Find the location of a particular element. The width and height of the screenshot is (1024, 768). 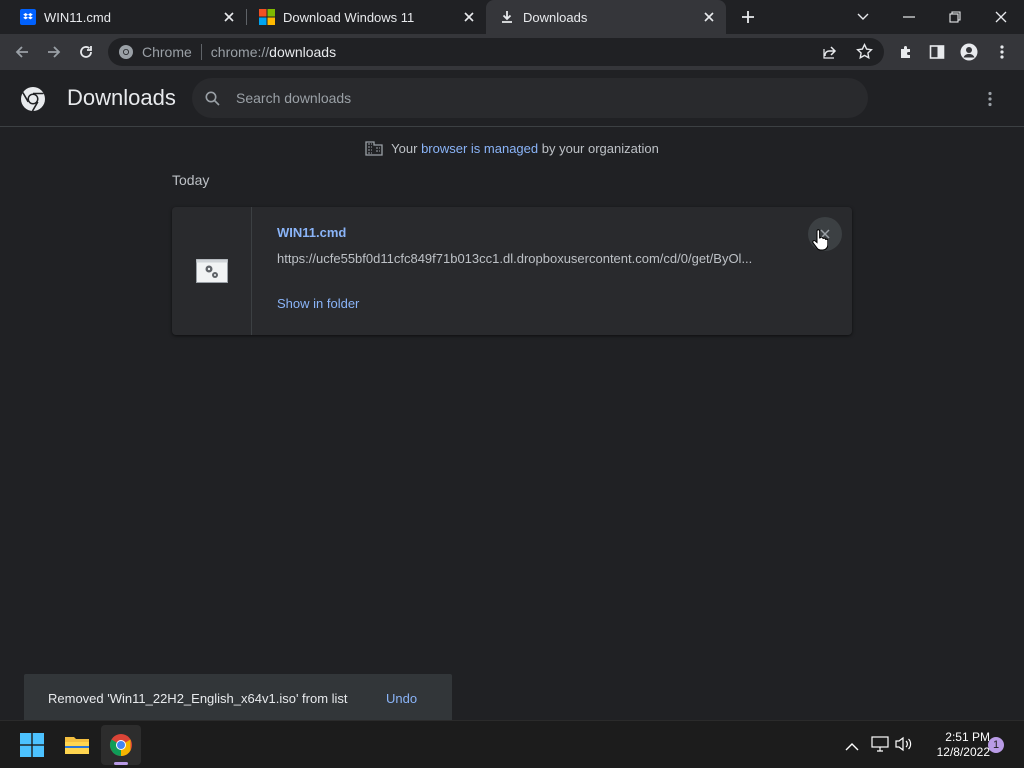

system-clock: 2:51 PM 12/8/2022 is located at coordinates (955, 745).